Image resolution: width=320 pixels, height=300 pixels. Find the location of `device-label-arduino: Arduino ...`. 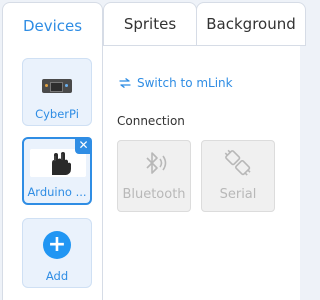

device-label-arduino: Arduino ... is located at coordinates (57, 192).